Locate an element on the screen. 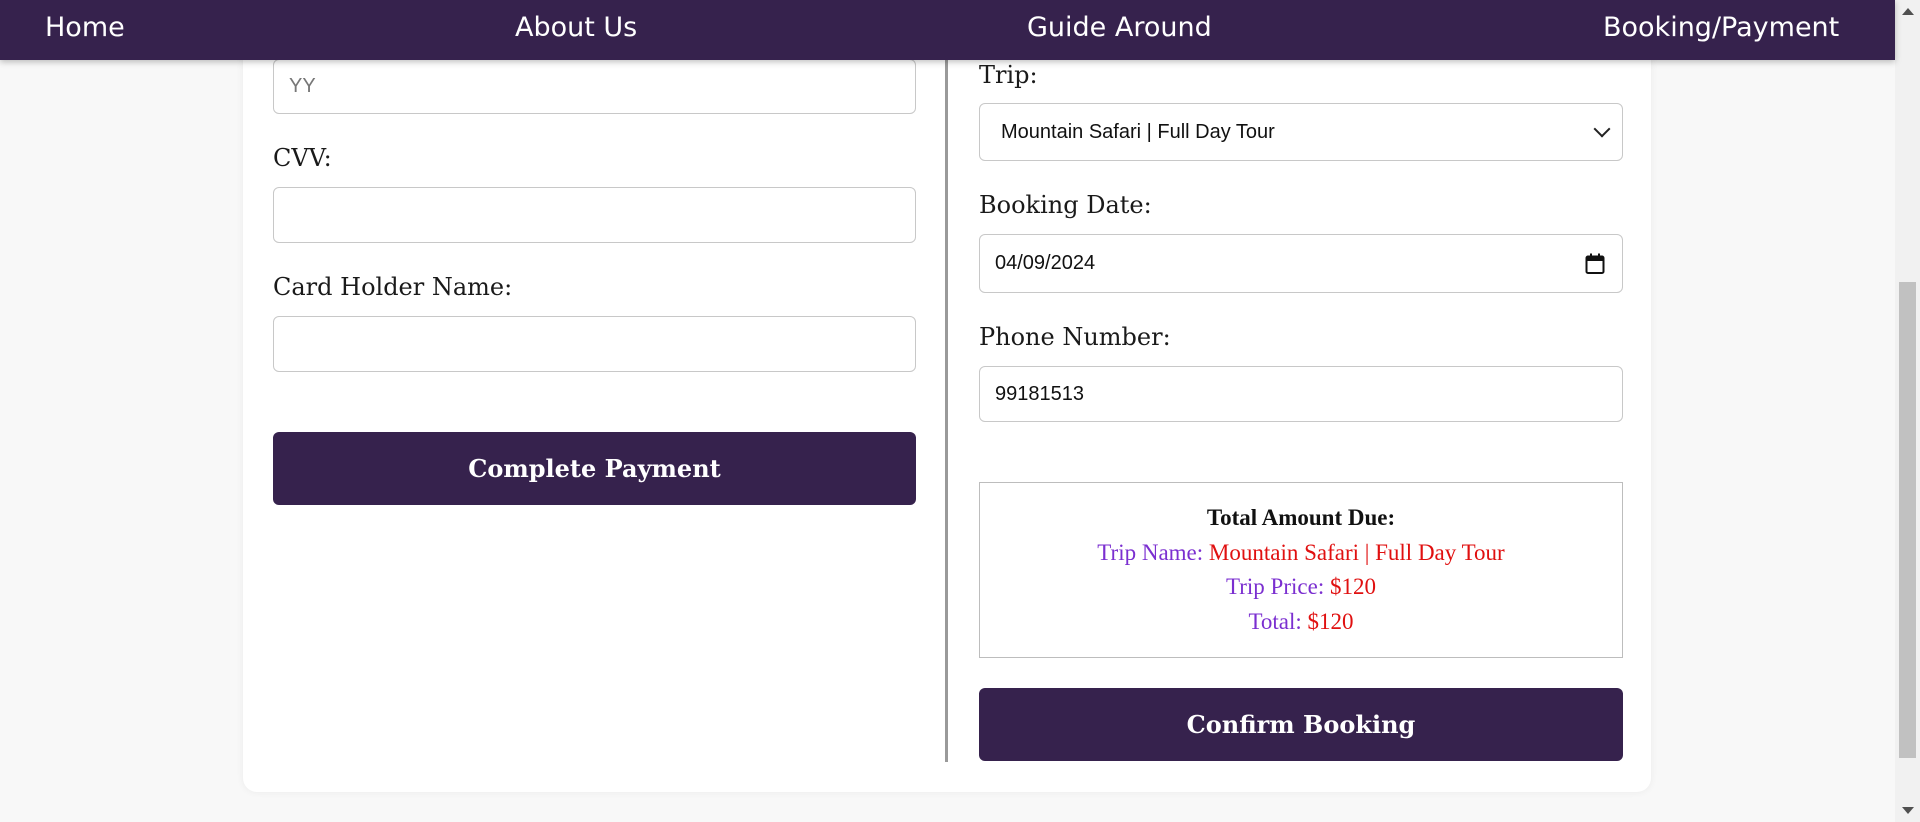 The height and width of the screenshot is (822, 1920). summary-trip-price-value: $120 is located at coordinates (1352, 586).